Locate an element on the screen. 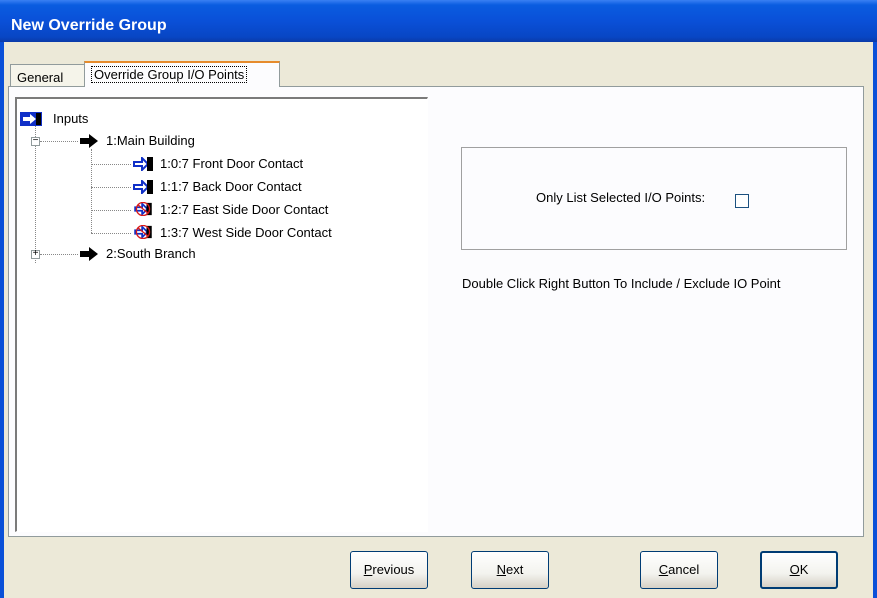  window-frame-left is located at coordinates (2, 320).